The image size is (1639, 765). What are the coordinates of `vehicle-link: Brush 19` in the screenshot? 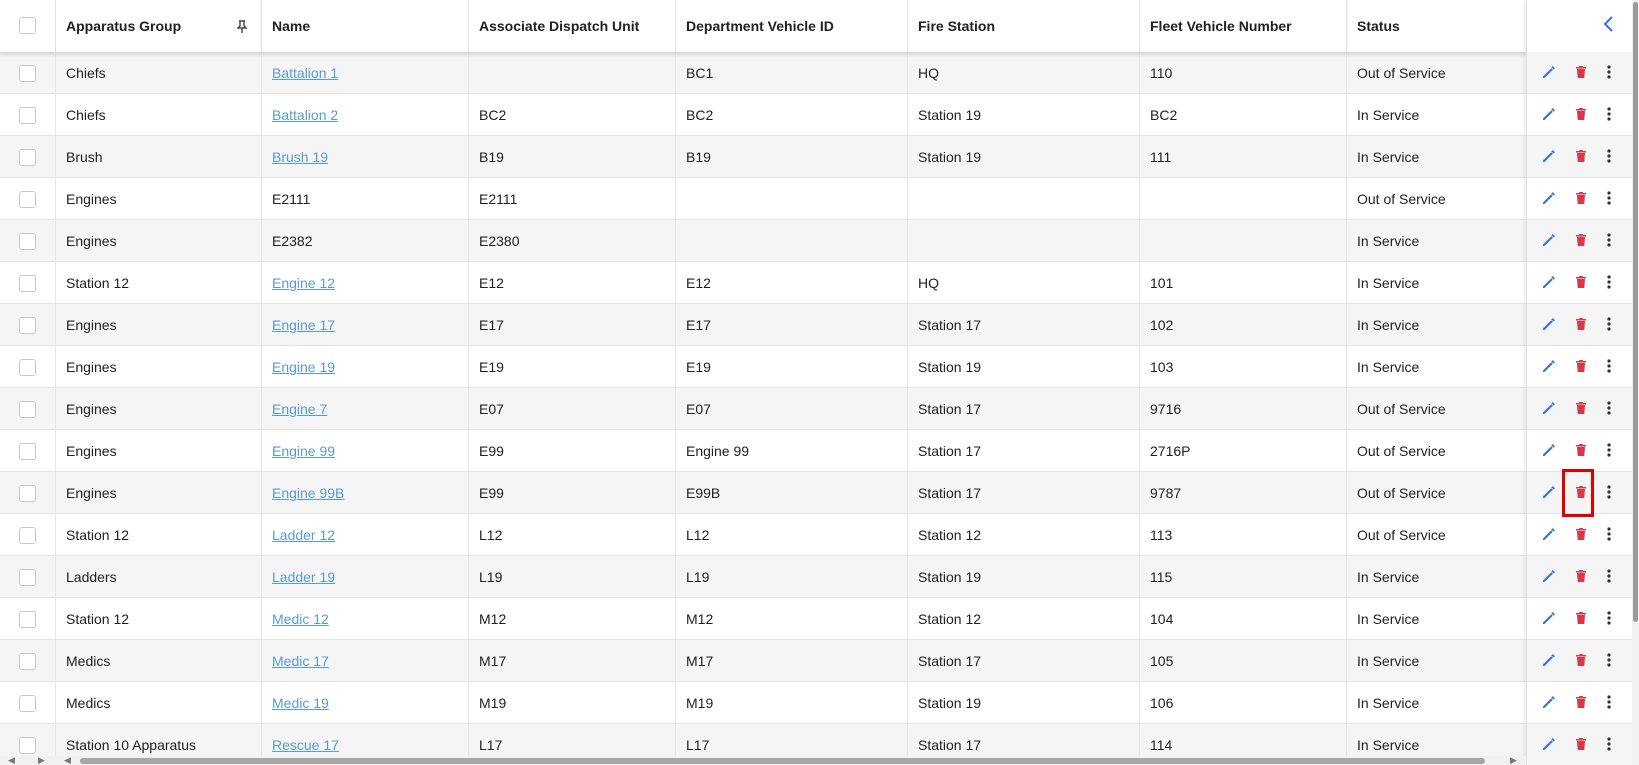 It's located at (300, 157).